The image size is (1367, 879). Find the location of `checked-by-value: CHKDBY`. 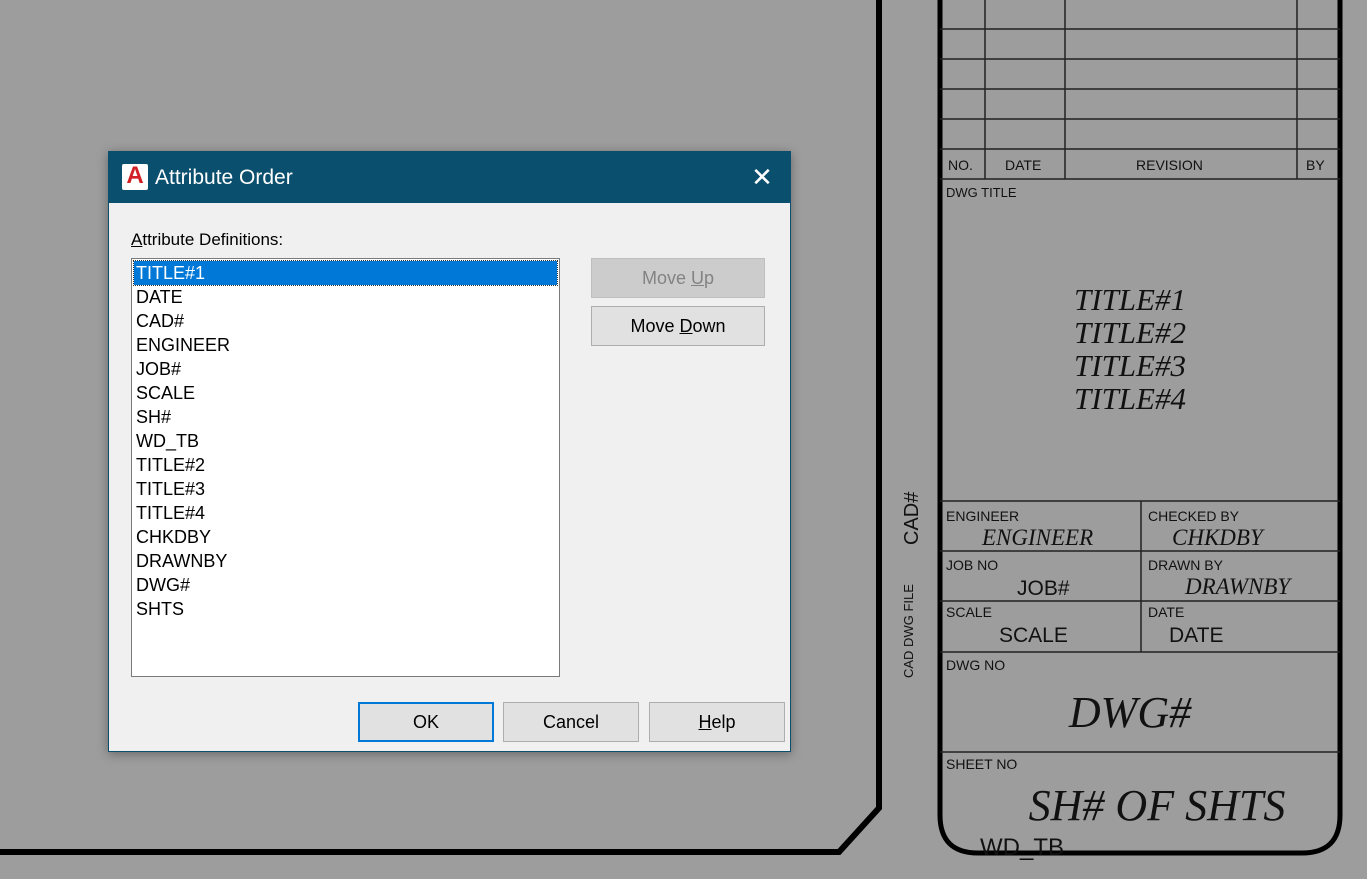

checked-by-value: CHKDBY is located at coordinates (1218, 537).